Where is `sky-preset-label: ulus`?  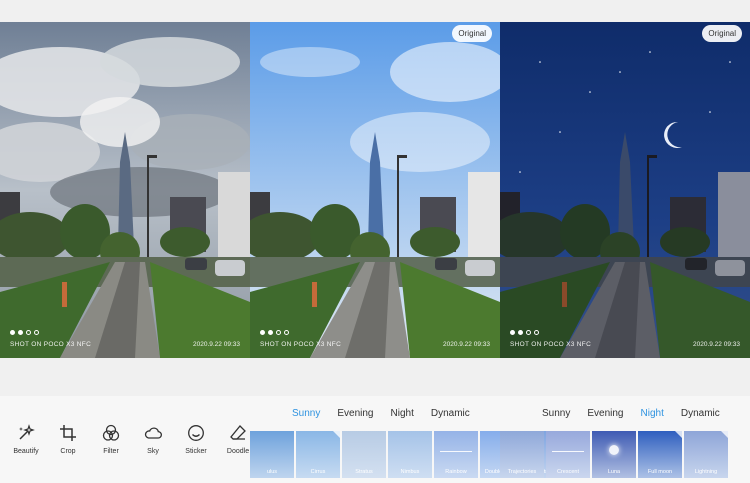
sky-preset-label: ulus is located at coordinates (272, 472).